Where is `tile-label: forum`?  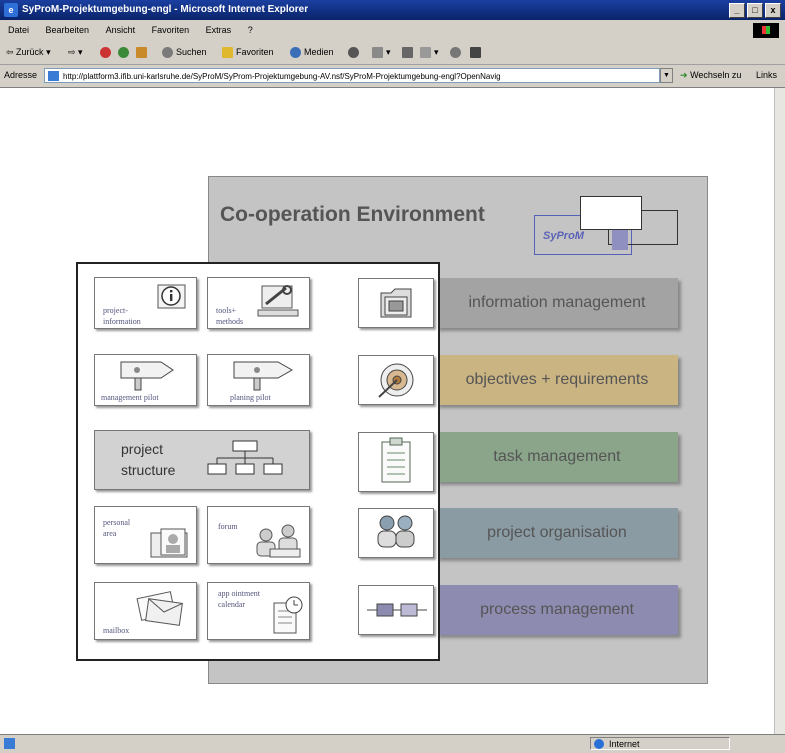 tile-label: forum is located at coordinates (228, 526).